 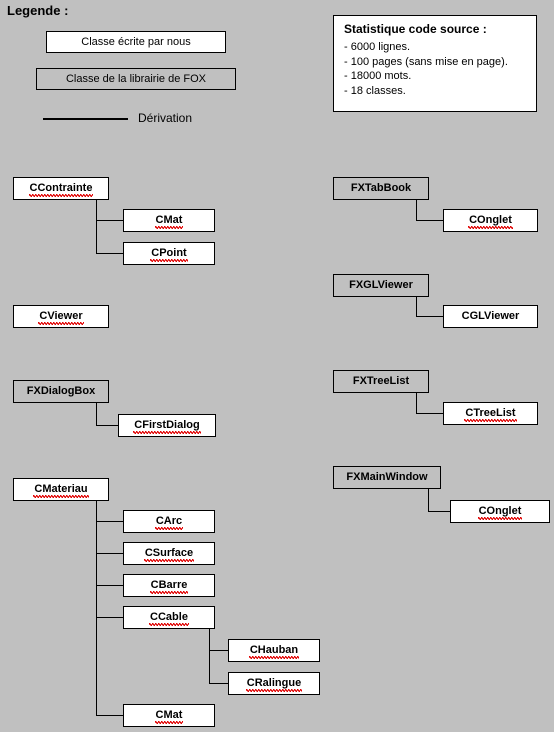 I want to click on class-box-carc: CArc, so click(x=169, y=521).